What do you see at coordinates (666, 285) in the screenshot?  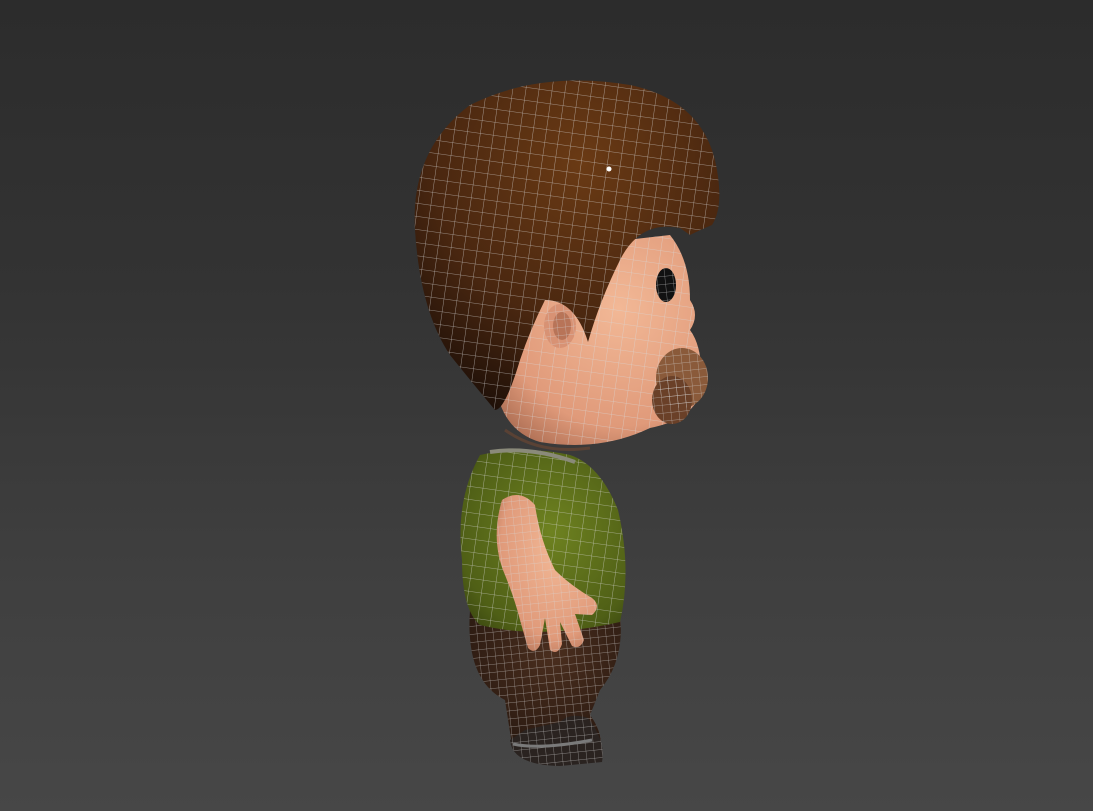 I see `eye` at bounding box center [666, 285].